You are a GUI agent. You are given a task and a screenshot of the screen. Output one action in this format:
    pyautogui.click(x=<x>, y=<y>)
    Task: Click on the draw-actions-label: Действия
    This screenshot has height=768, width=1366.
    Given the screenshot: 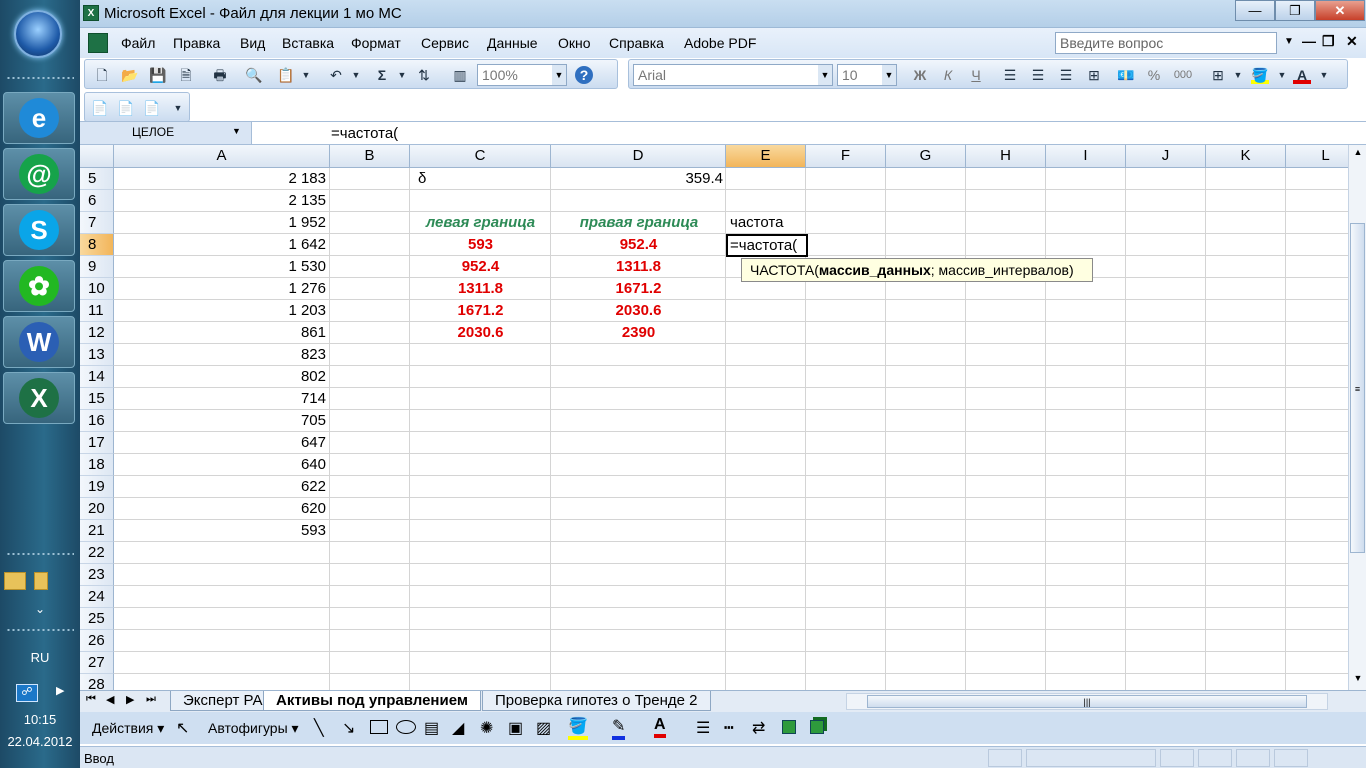 What is the action you would take?
    pyautogui.click(x=122, y=728)
    